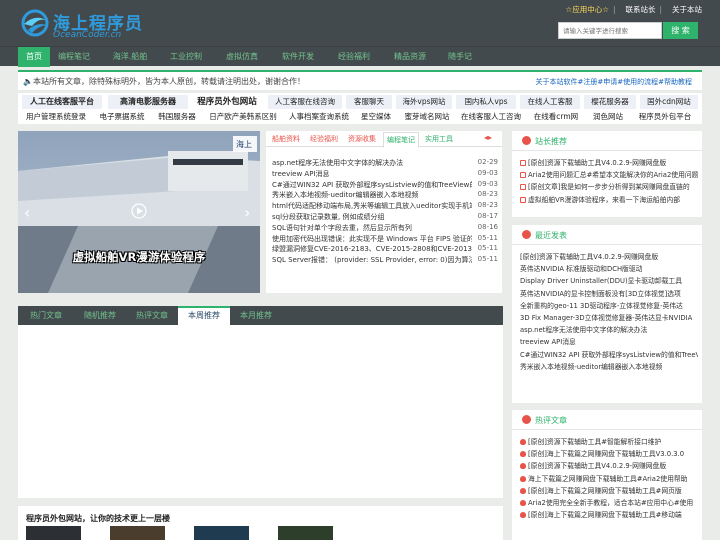 The width and height of the screenshot is (720, 540). What do you see at coordinates (286, 139) in the screenshot?
I see `tab-ship-data: 船舶资料` at bounding box center [286, 139].